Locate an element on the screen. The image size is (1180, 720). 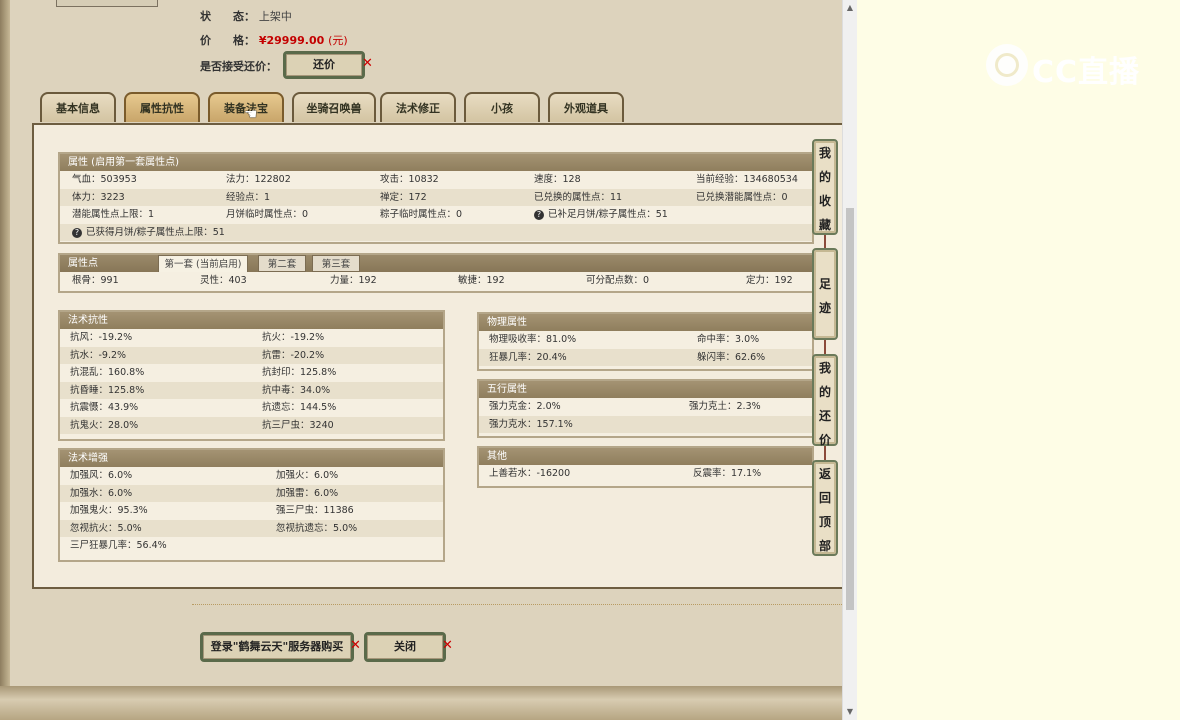
enhance-cell: 加强水：6.0% is located at coordinates (101, 493).